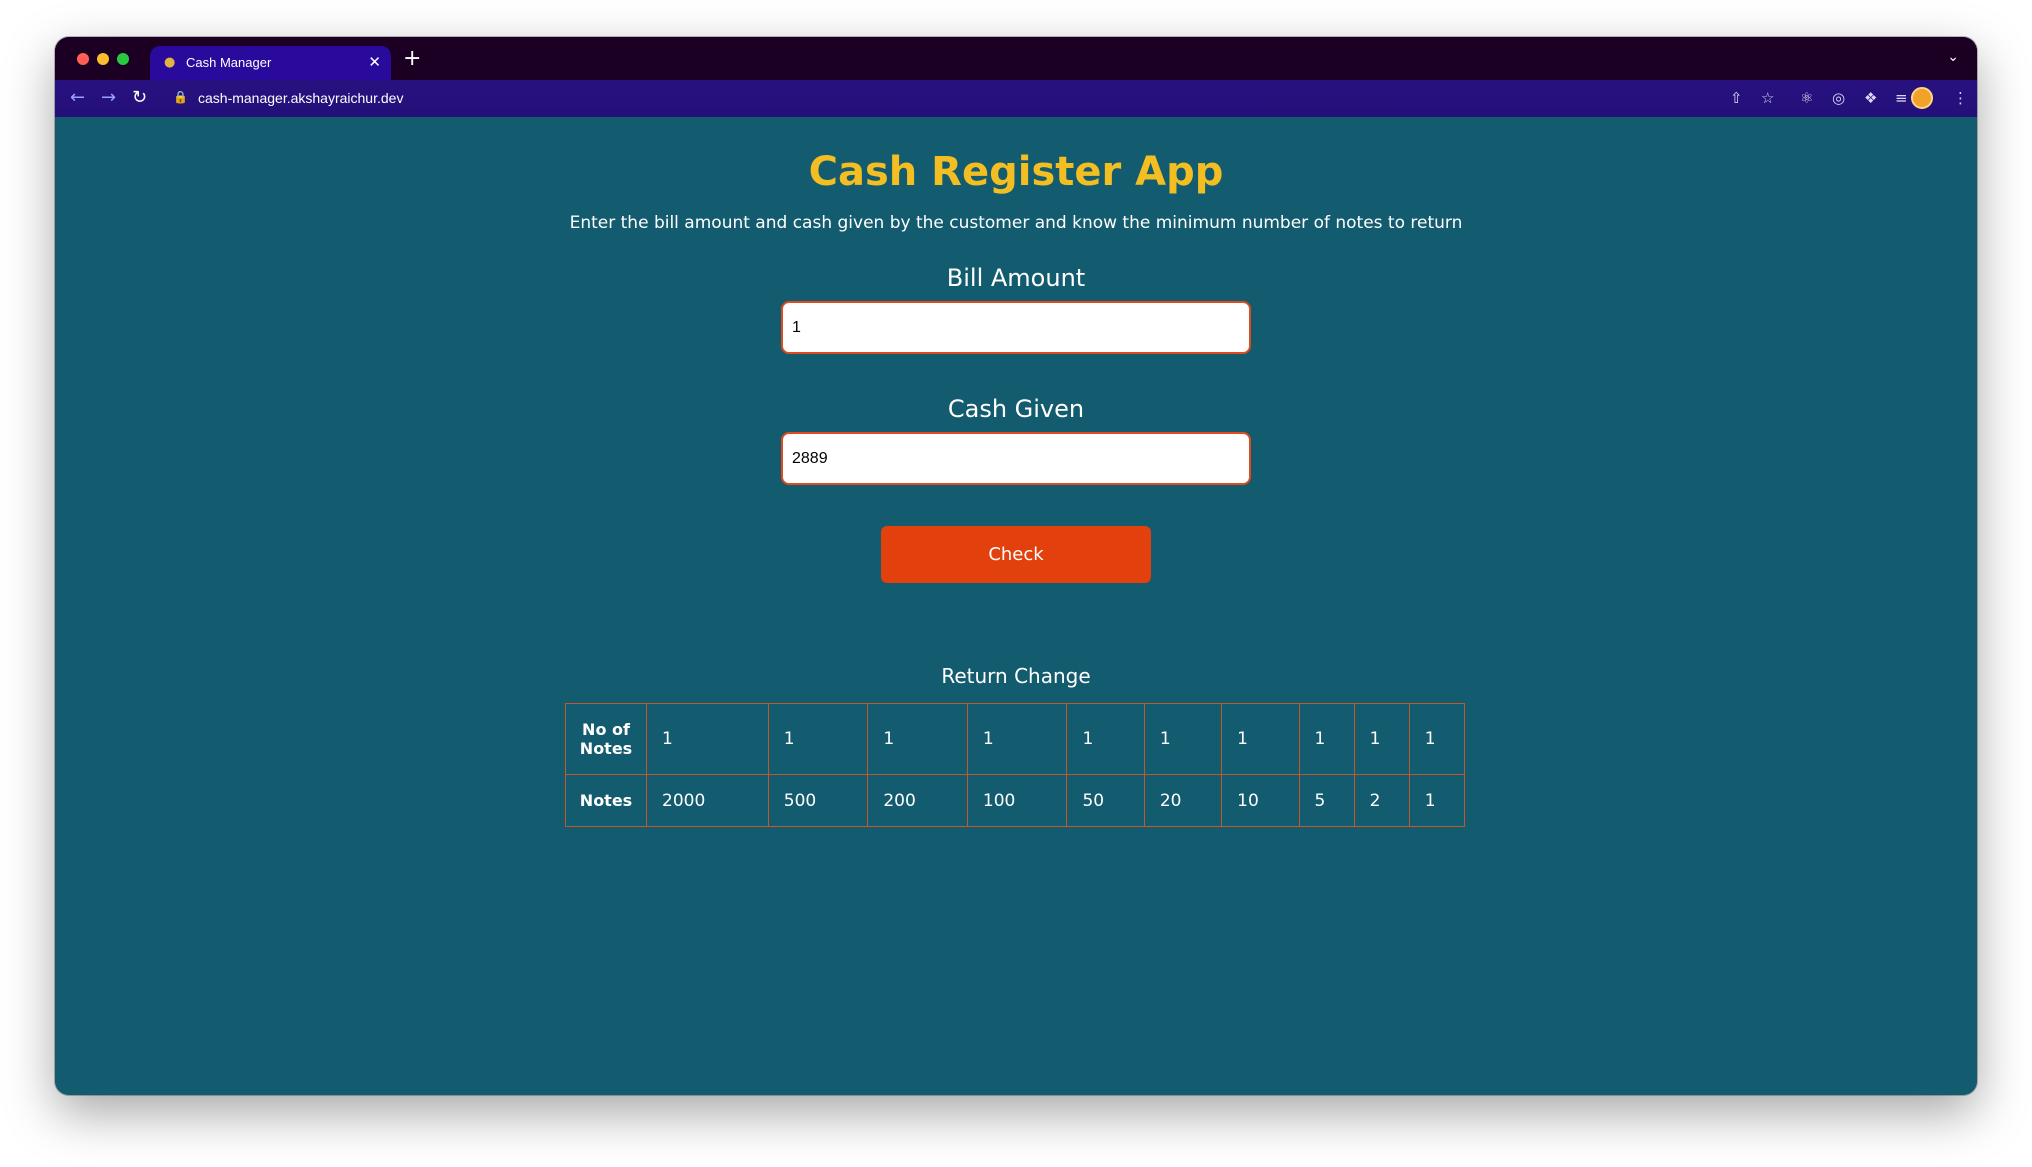 This screenshot has width=2032, height=1167. What do you see at coordinates (1183, 800) in the screenshot?
I see `table-cell-note: 20` at bounding box center [1183, 800].